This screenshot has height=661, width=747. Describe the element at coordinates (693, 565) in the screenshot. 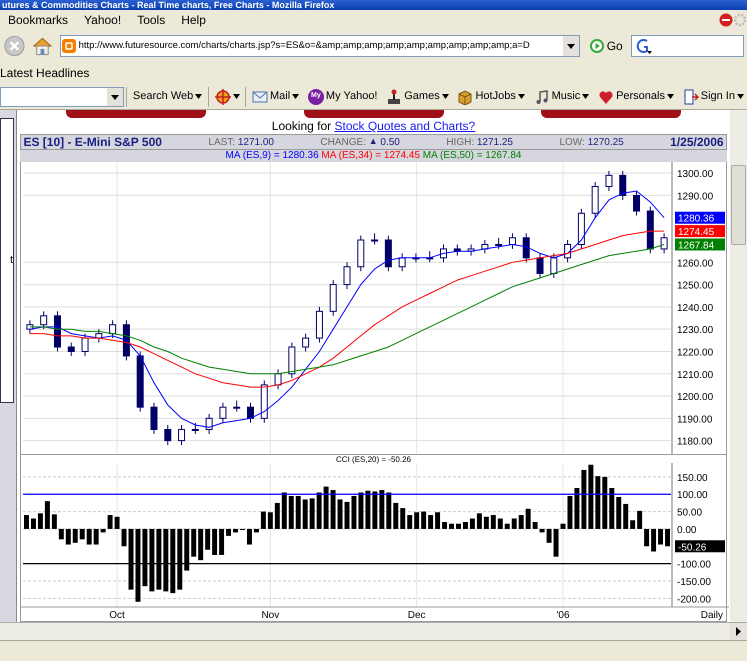

I see `axis-tick-label: -100.00` at that location.